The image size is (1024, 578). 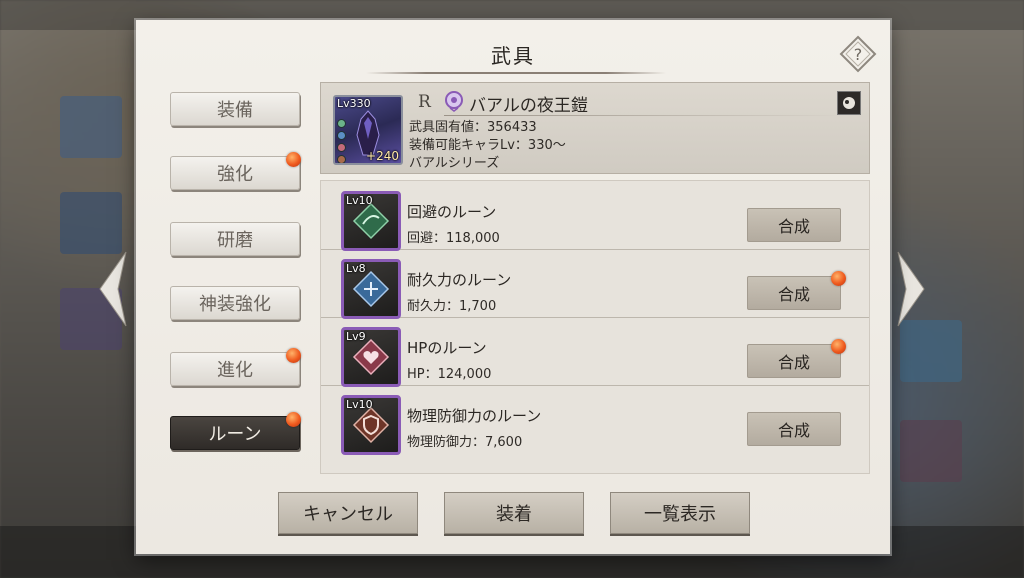 What do you see at coordinates (348, 513) in the screenshot?
I see `cancel-button: キャンセル` at bounding box center [348, 513].